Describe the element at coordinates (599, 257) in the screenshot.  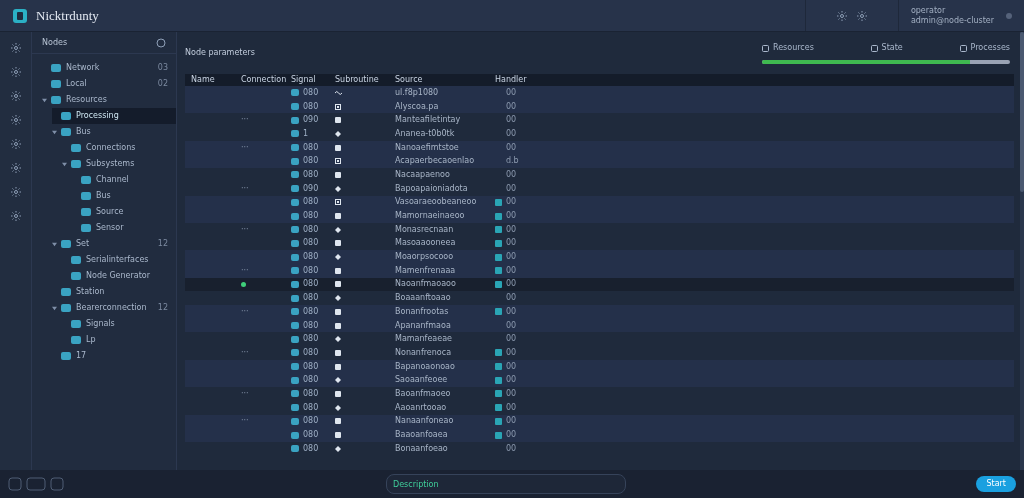
I see `table-row: 080 Moaorpsocooo 00` at that location.